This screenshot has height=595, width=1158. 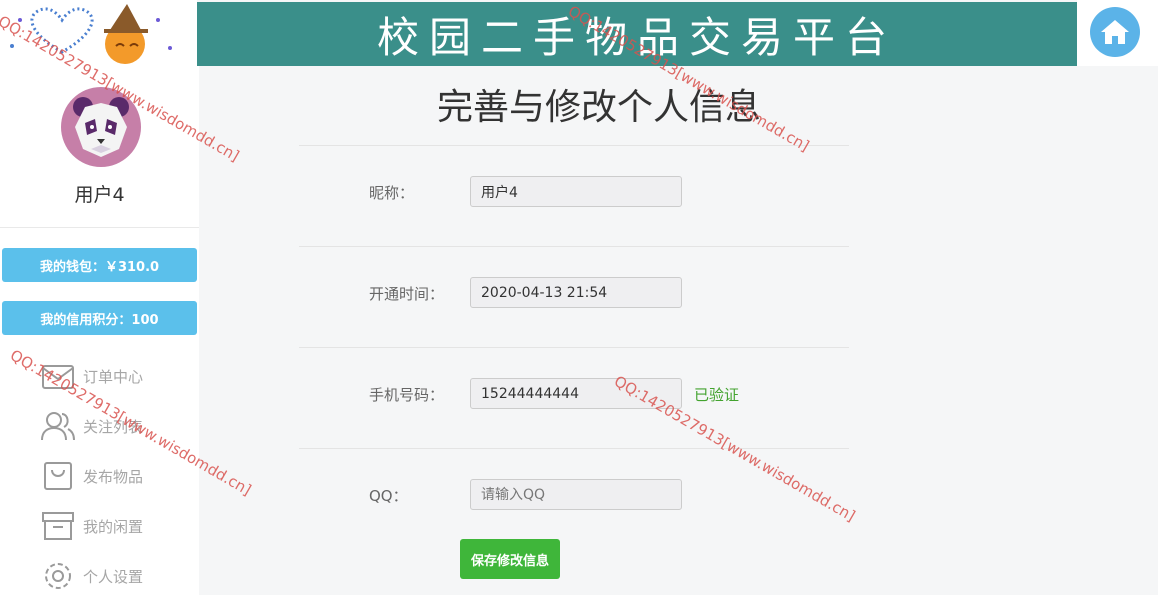 What do you see at coordinates (58, 376) in the screenshot?
I see `mail-icon` at bounding box center [58, 376].